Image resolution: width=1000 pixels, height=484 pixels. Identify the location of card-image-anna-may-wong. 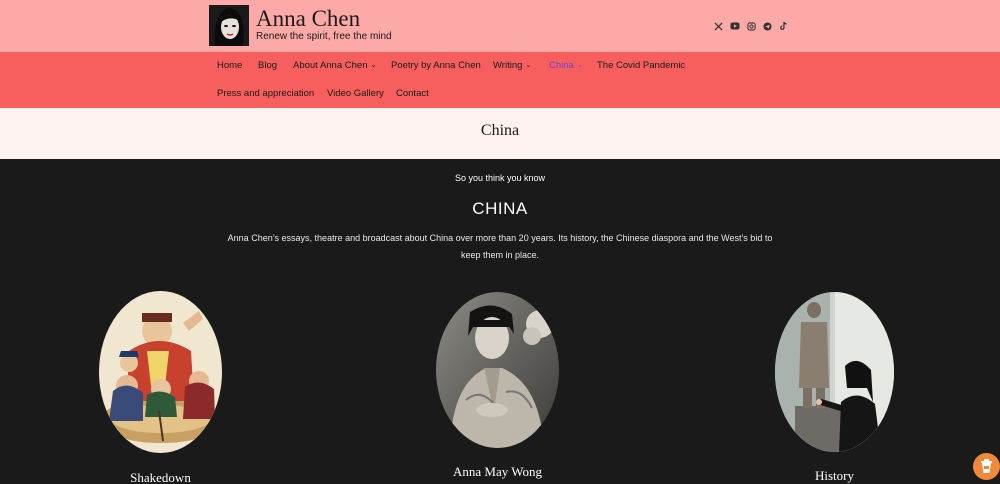
(497, 370).